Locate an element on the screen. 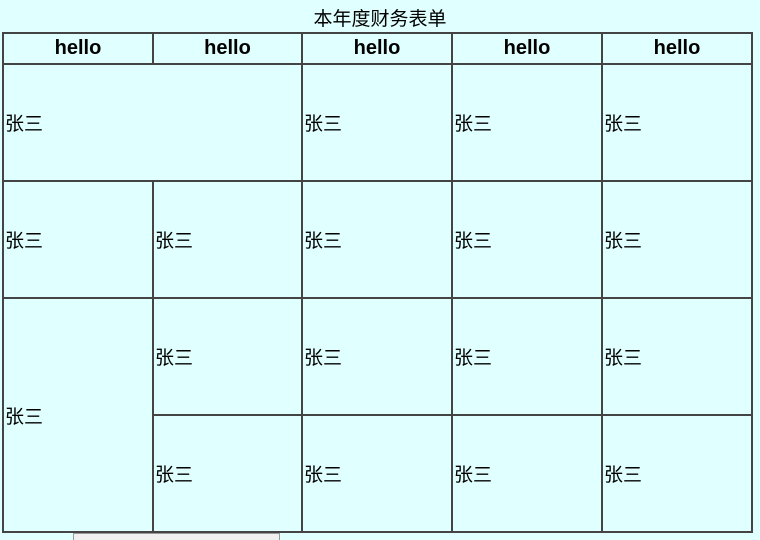  partial-input-field is located at coordinates (176, 536).